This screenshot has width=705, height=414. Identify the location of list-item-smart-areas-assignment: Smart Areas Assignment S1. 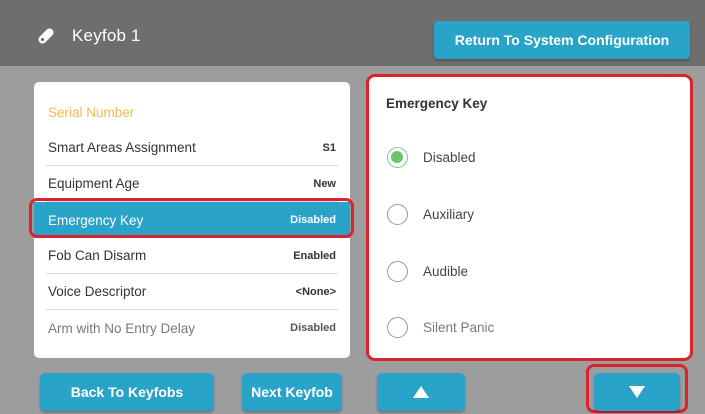
(192, 148).